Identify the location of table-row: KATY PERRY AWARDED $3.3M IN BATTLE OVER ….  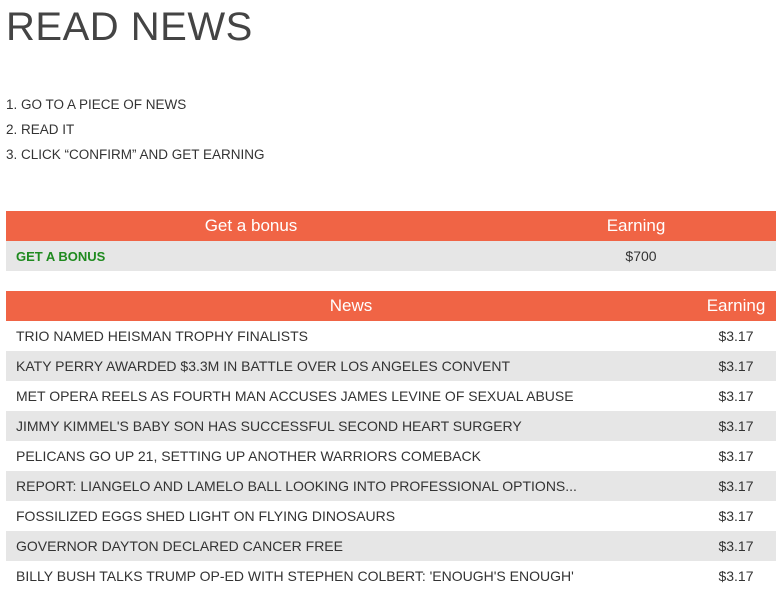
(391, 366).